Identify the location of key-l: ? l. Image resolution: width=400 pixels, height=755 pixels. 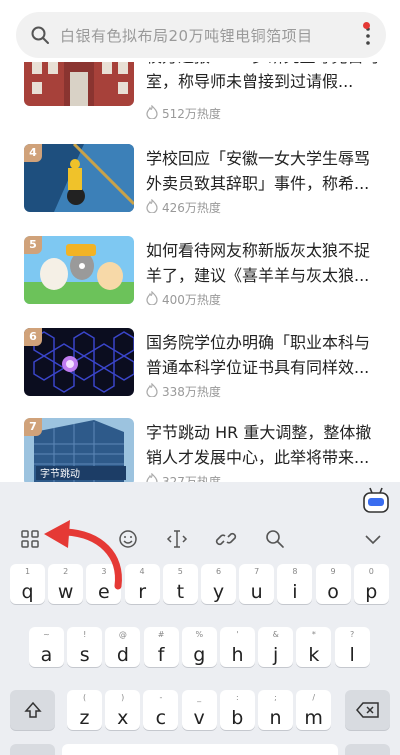
(352, 647).